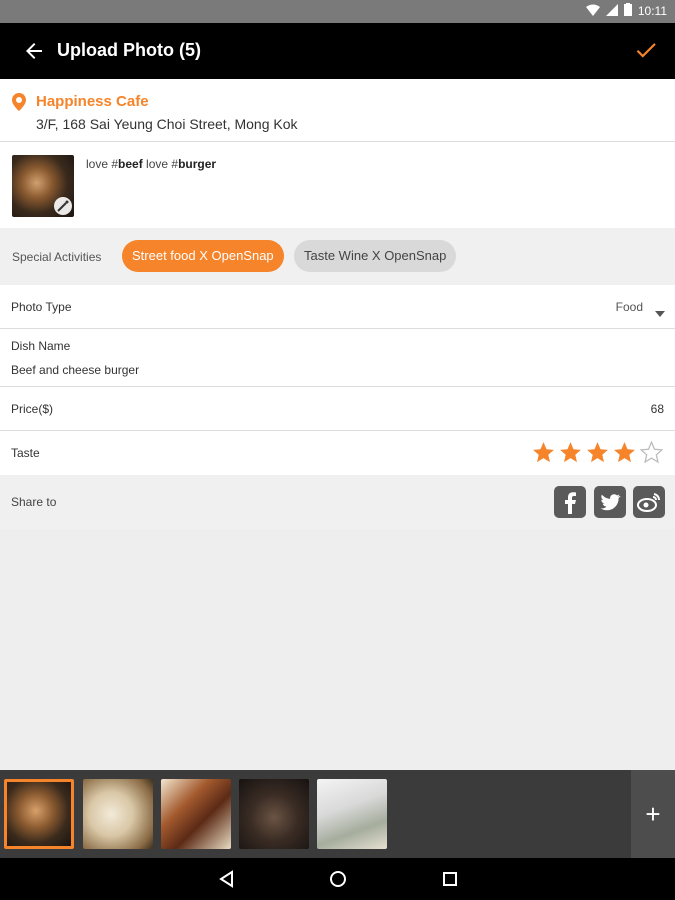 The image size is (675, 900). Describe the element at coordinates (337, 409) in the screenshot. I see `price-row: Price($) 68` at that location.